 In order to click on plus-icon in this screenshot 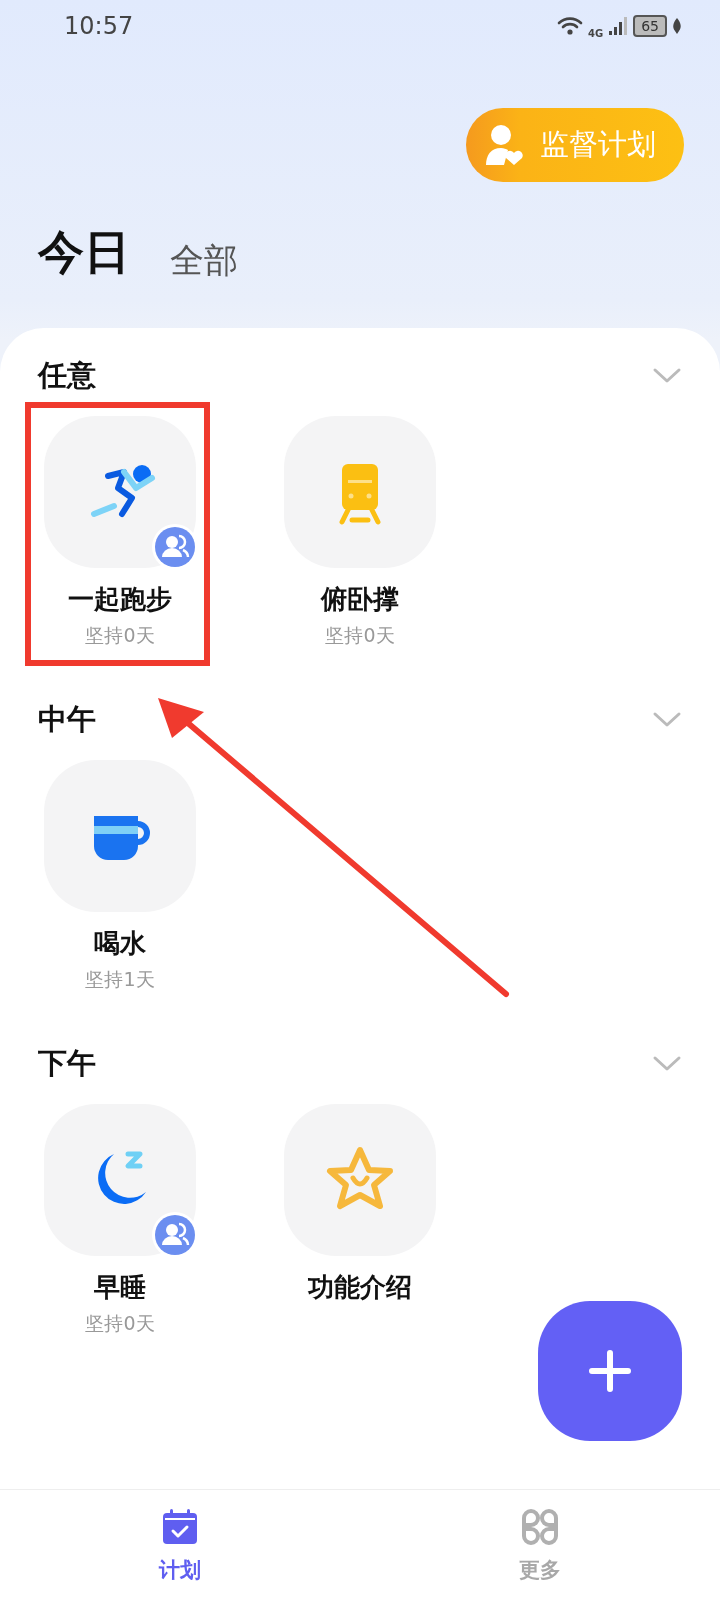, I will do `click(610, 1371)`.